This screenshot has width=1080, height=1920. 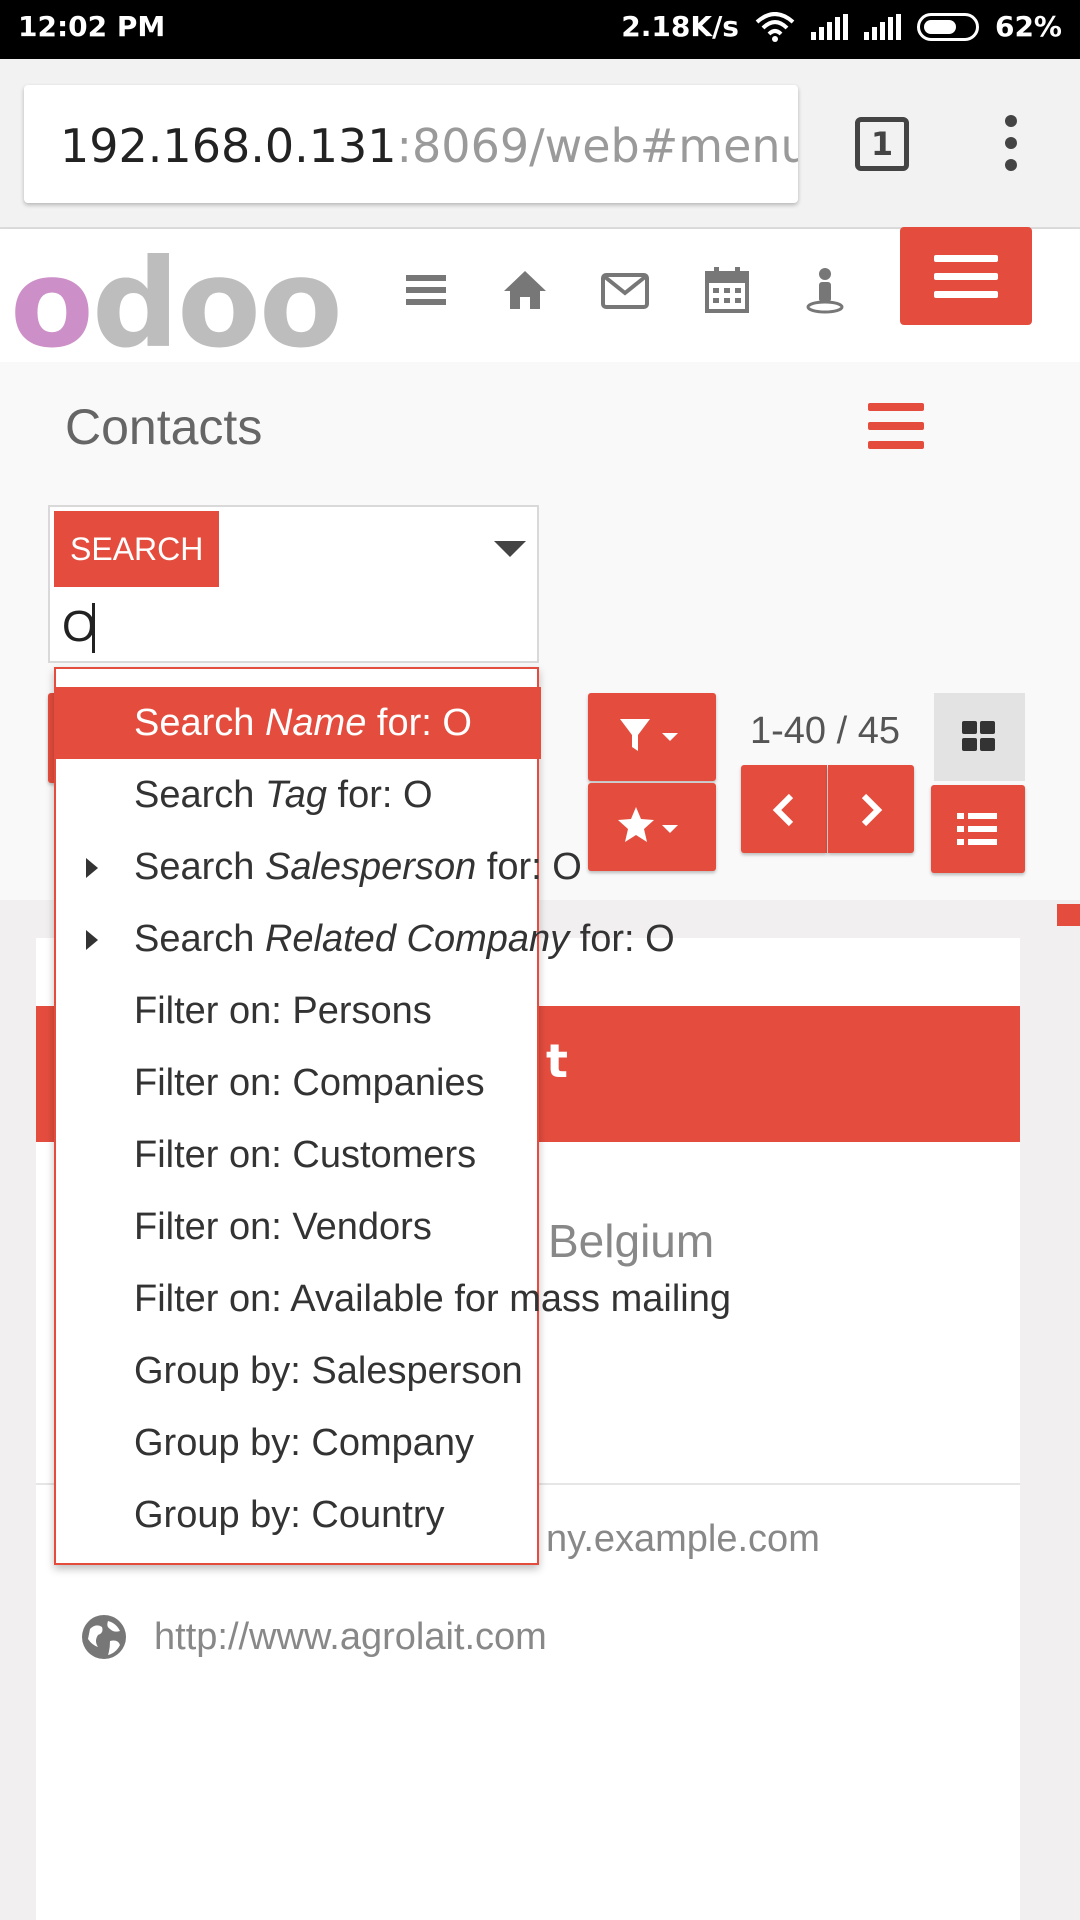 What do you see at coordinates (93, 628) in the screenshot?
I see `text-cursor` at bounding box center [93, 628].